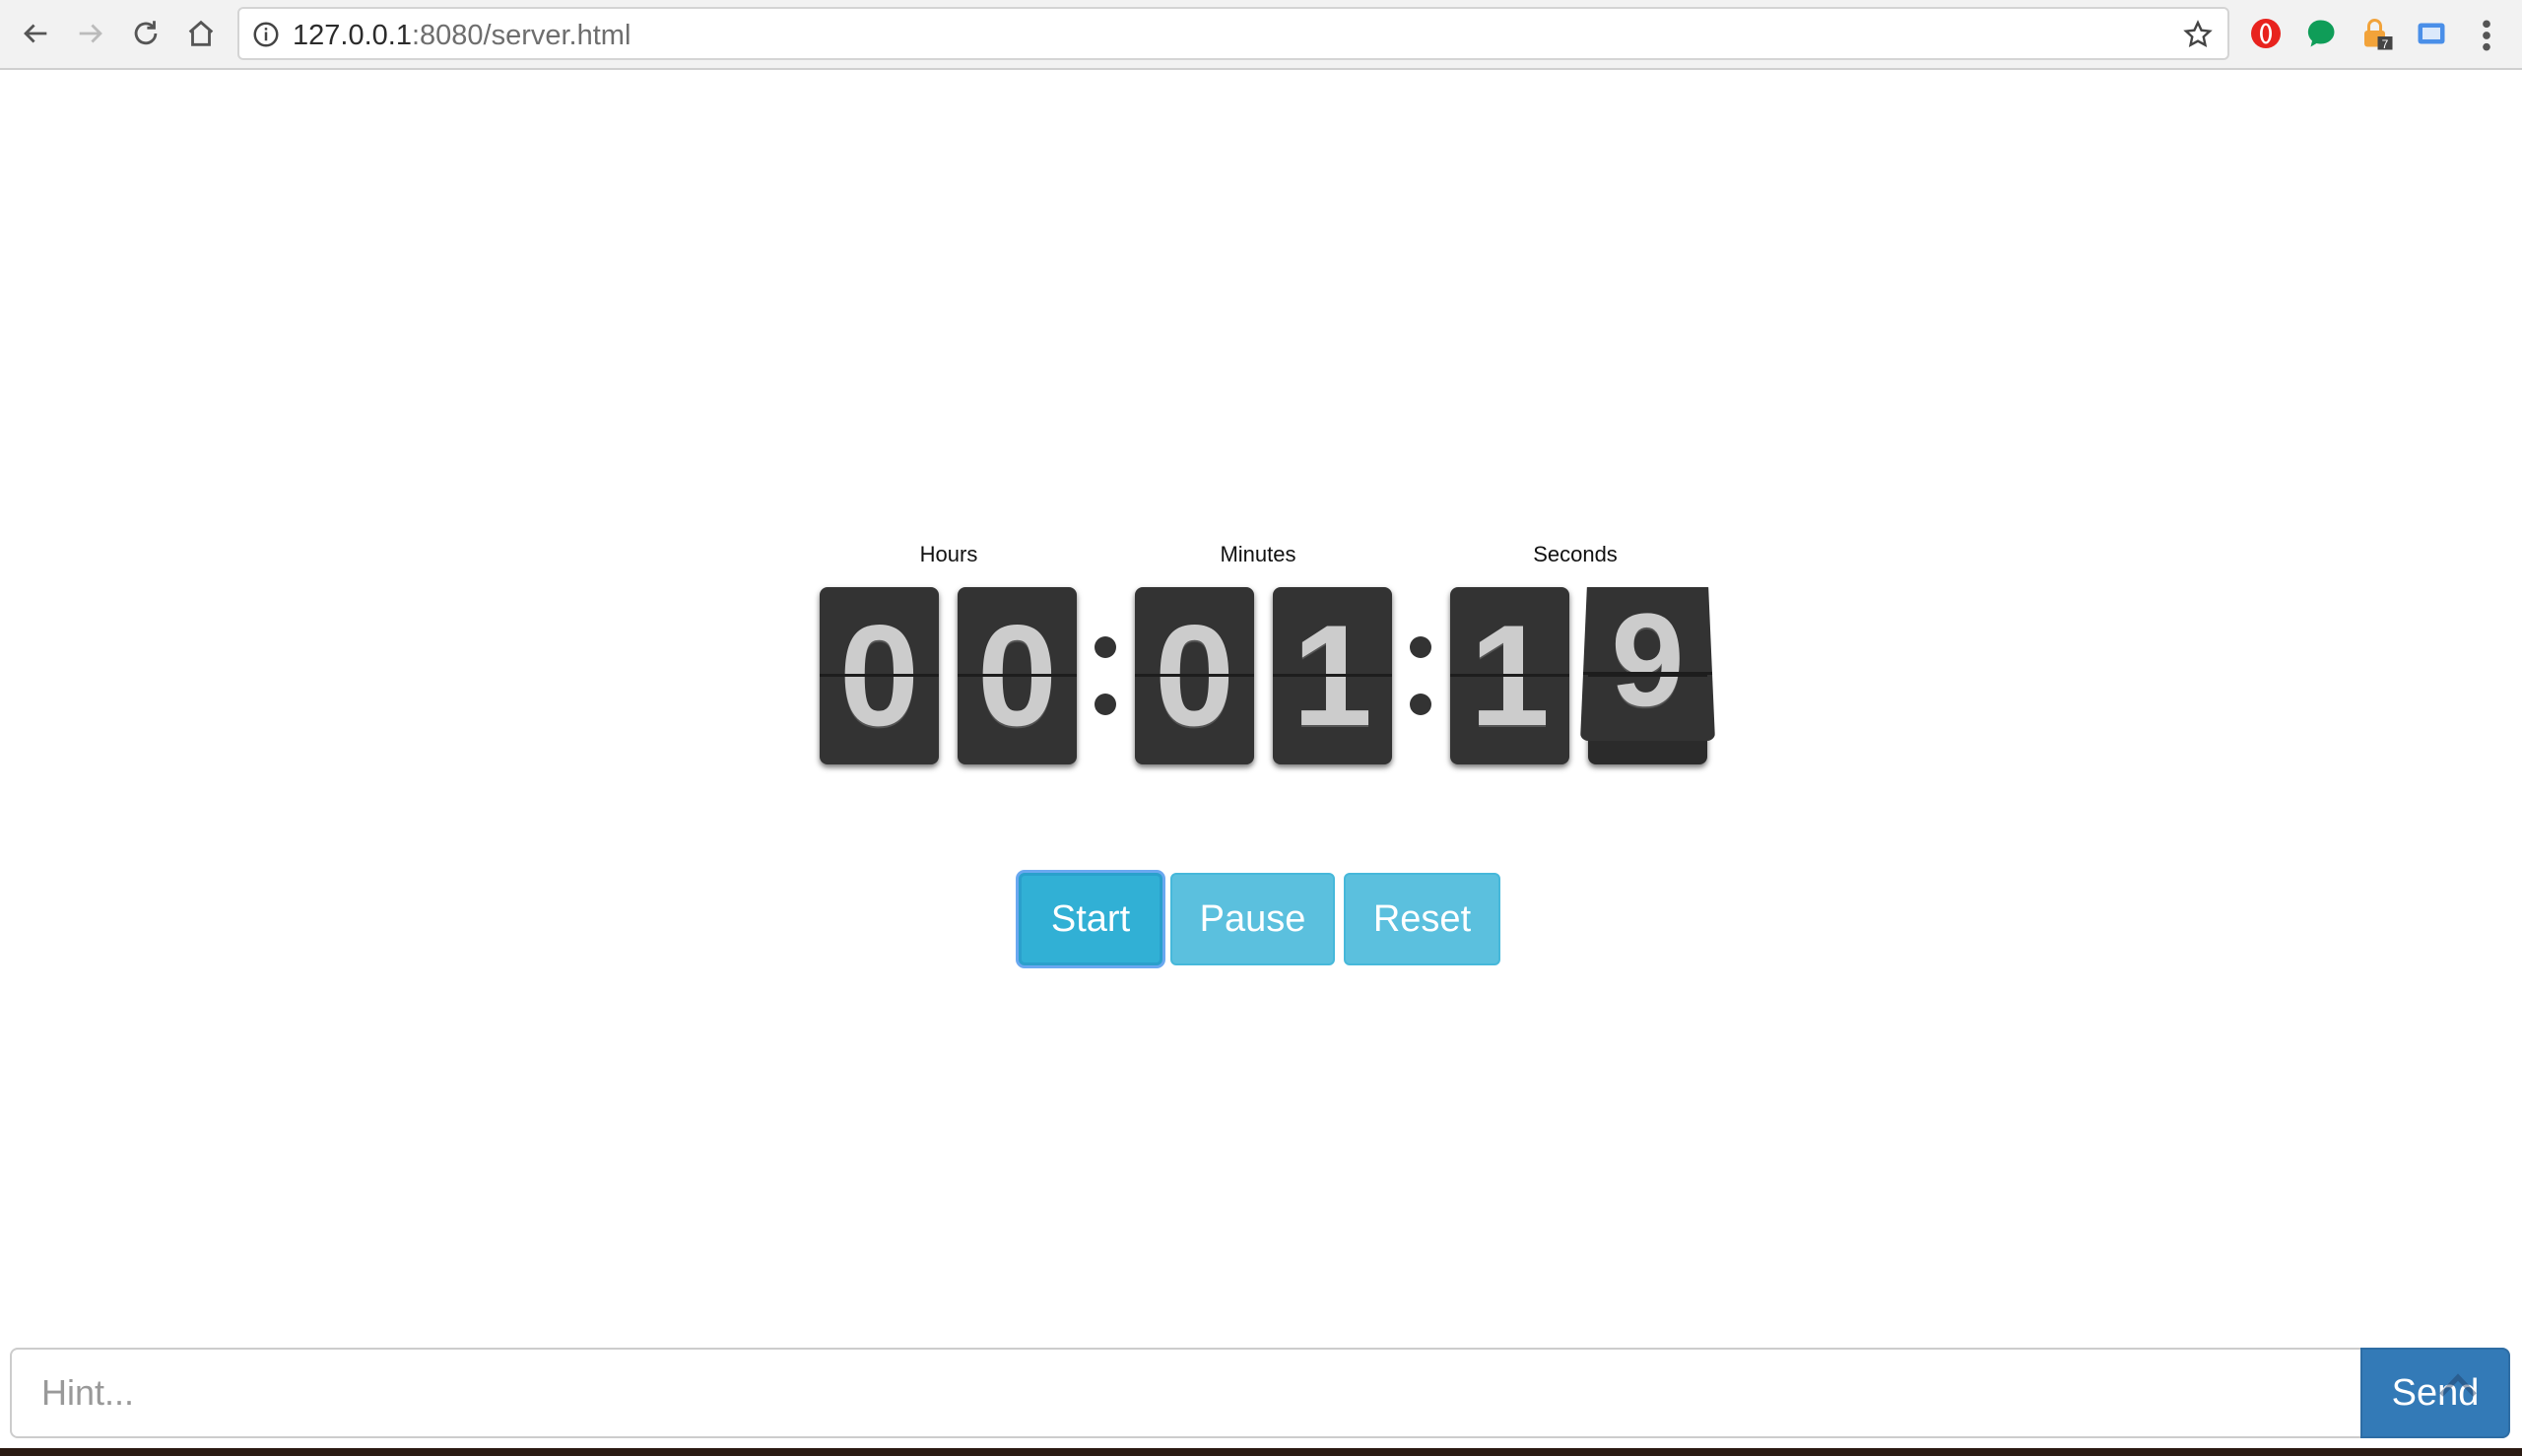  What do you see at coordinates (1186, 1393) in the screenshot?
I see `hint-input` at bounding box center [1186, 1393].